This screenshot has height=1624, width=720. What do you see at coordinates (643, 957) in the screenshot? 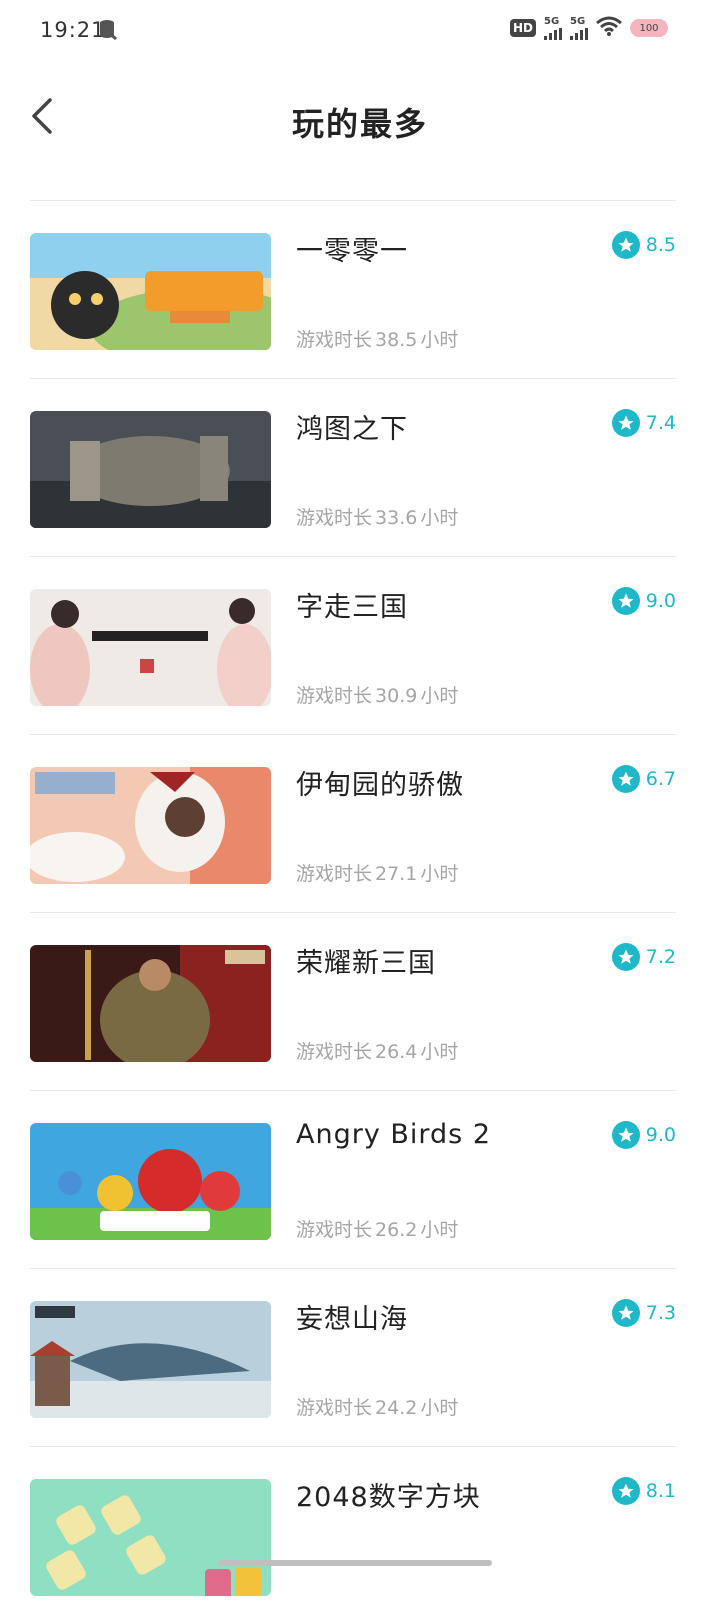
I see `game-rating: 7.2` at bounding box center [643, 957].